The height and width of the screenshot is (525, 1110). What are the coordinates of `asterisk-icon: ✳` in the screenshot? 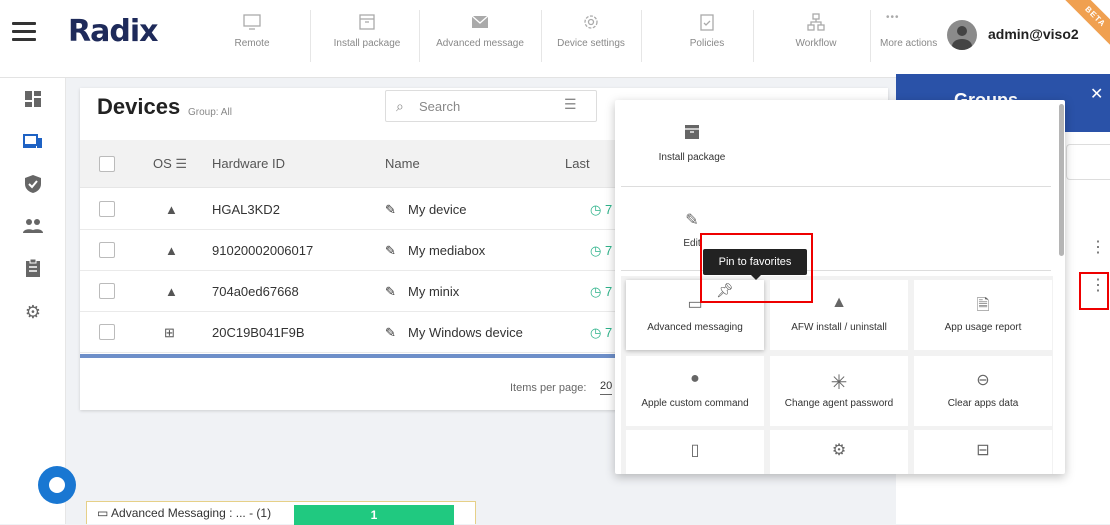 It's located at (839, 383).